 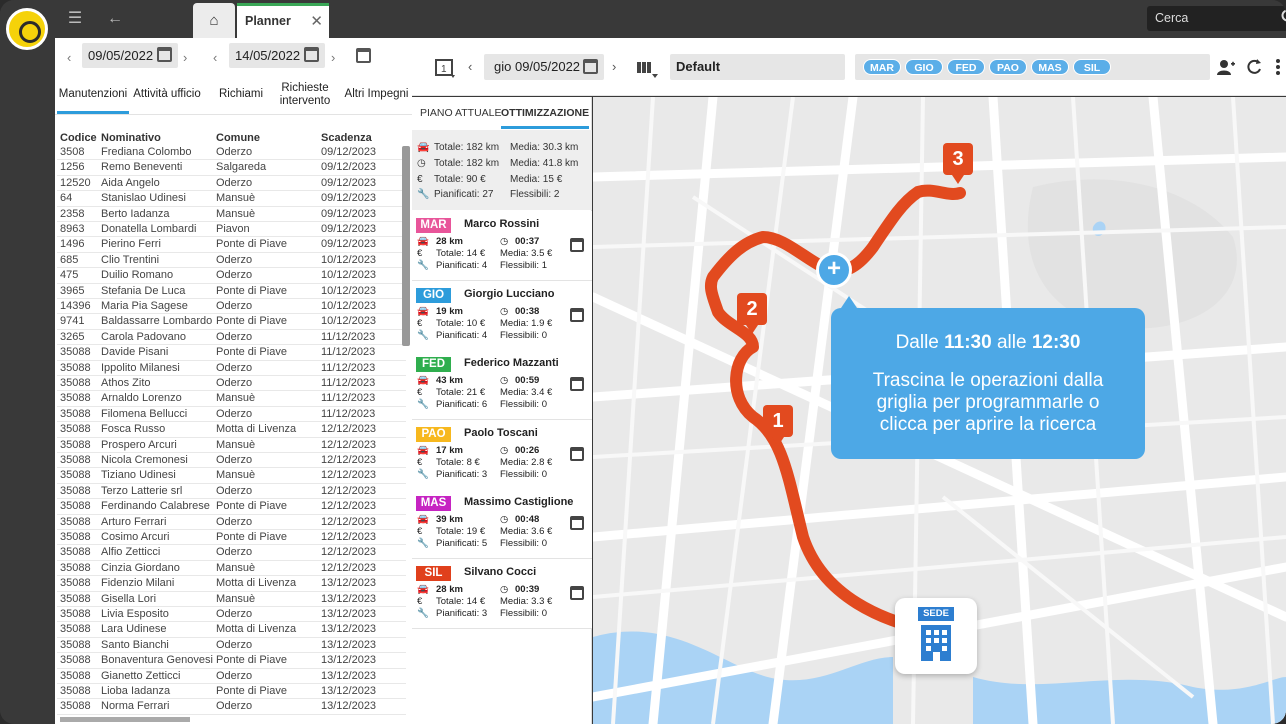 I want to click on table-row: 35088 Tiziano Udinesi Mansuè 12/12/2023, so click(x=231, y=476).